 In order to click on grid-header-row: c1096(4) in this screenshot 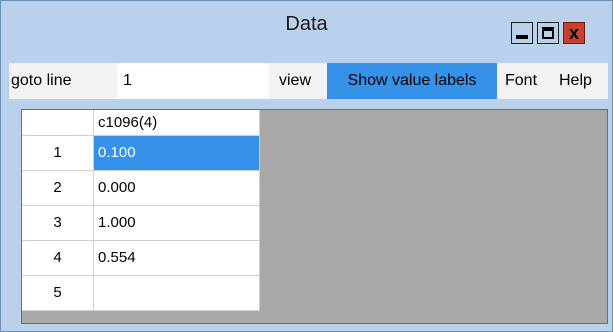, I will do `click(141, 123)`.